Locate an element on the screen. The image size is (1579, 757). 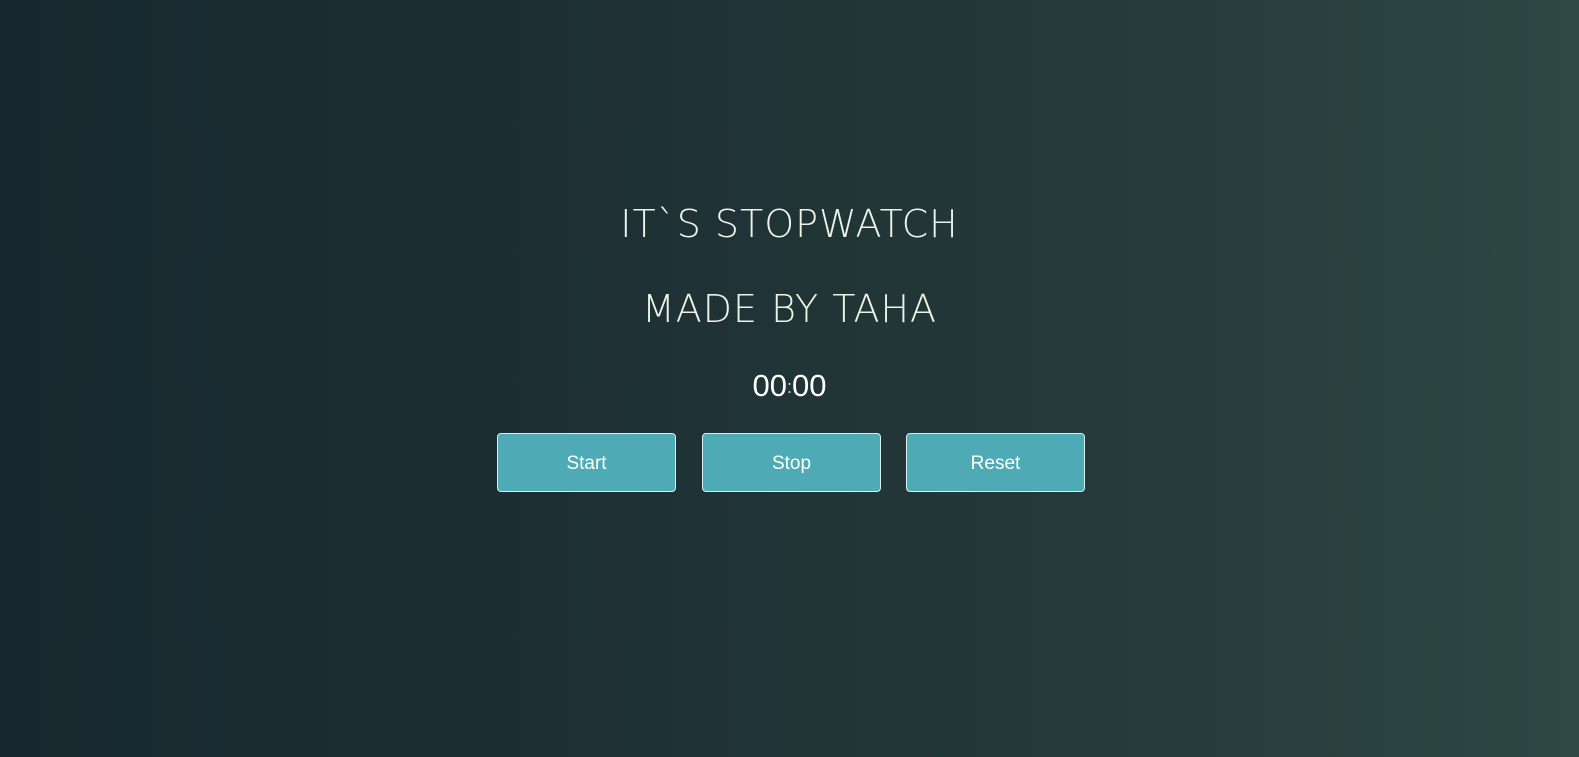
timer-seconds: 00 is located at coordinates (809, 385).